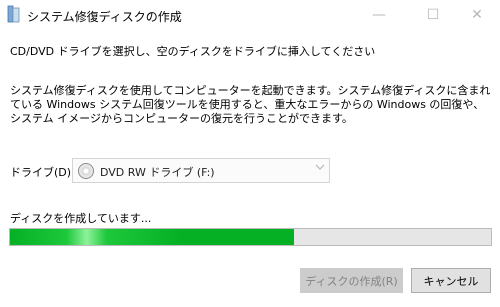 This screenshot has height=307, width=500. Describe the element at coordinates (320, 168) in the screenshot. I see `chevron-down-icon` at that location.